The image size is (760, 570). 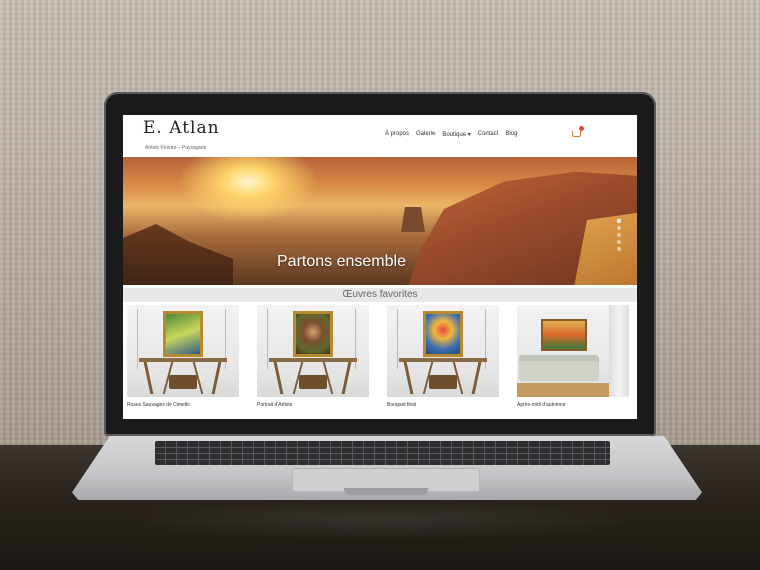 I want to click on cart-icon, so click(x=576, y=134).